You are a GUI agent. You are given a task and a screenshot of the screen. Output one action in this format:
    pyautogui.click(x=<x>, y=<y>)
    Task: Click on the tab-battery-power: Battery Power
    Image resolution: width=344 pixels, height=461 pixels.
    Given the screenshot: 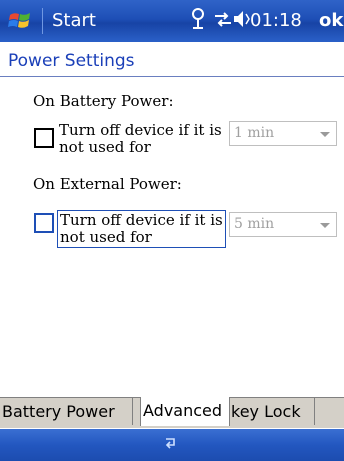 What is the action you would take?
    pyautogui.click(x=66, y=411)
    